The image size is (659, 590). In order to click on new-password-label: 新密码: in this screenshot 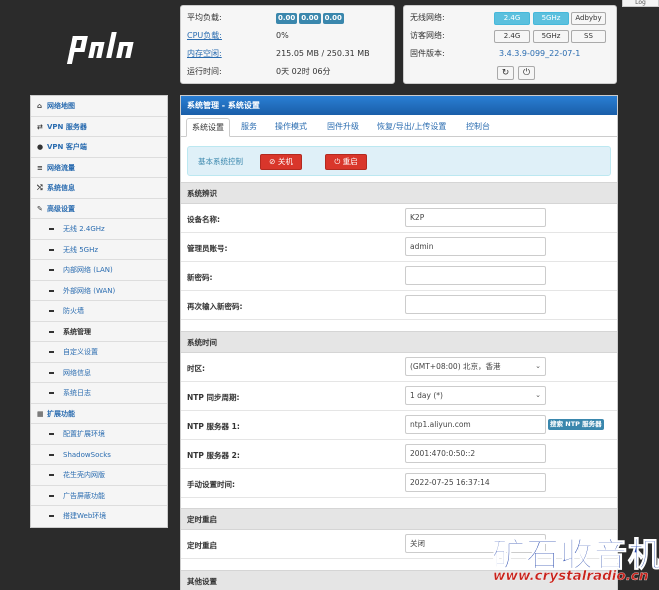, I will do `click(200, 277)`.